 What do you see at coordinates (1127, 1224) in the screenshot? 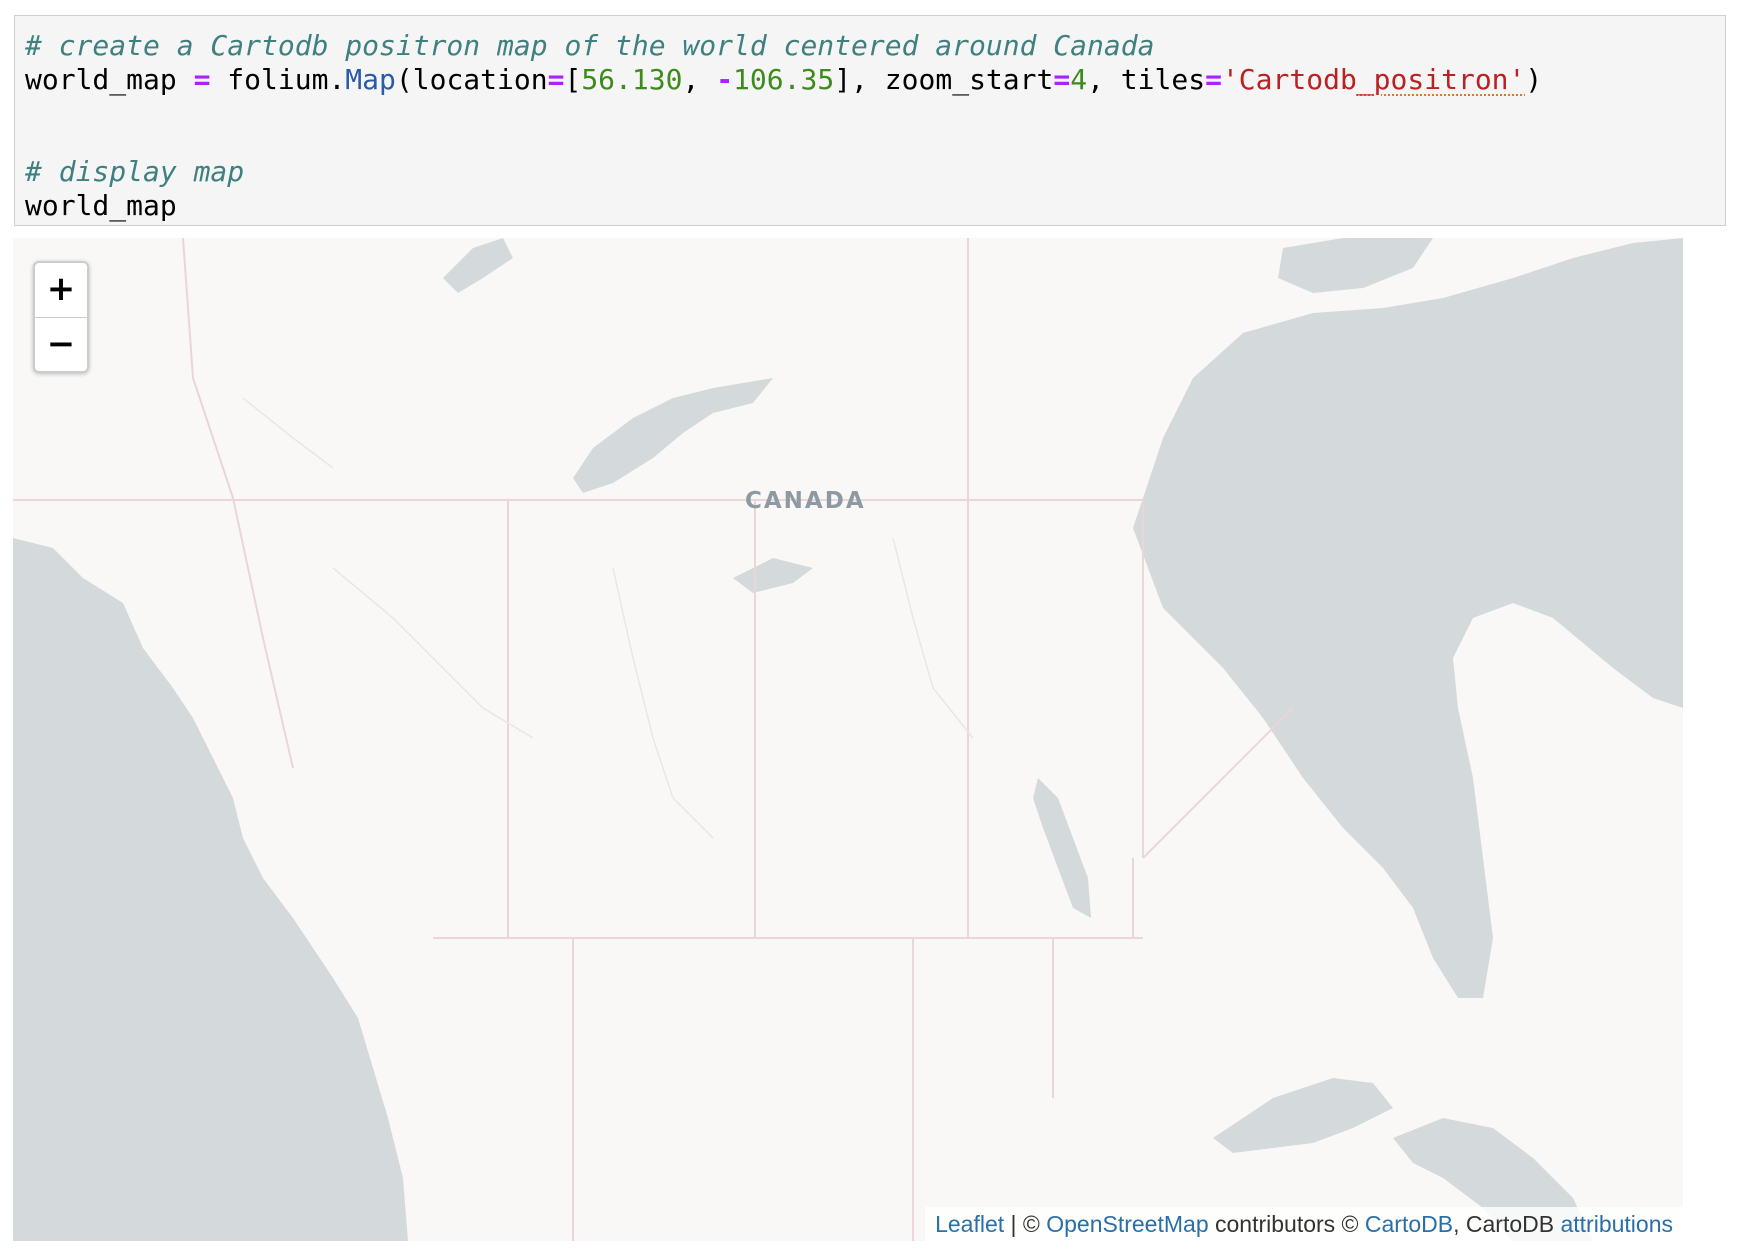
I see `osm-link: OpenStreetMap` at bounding box center [1127, 1224].